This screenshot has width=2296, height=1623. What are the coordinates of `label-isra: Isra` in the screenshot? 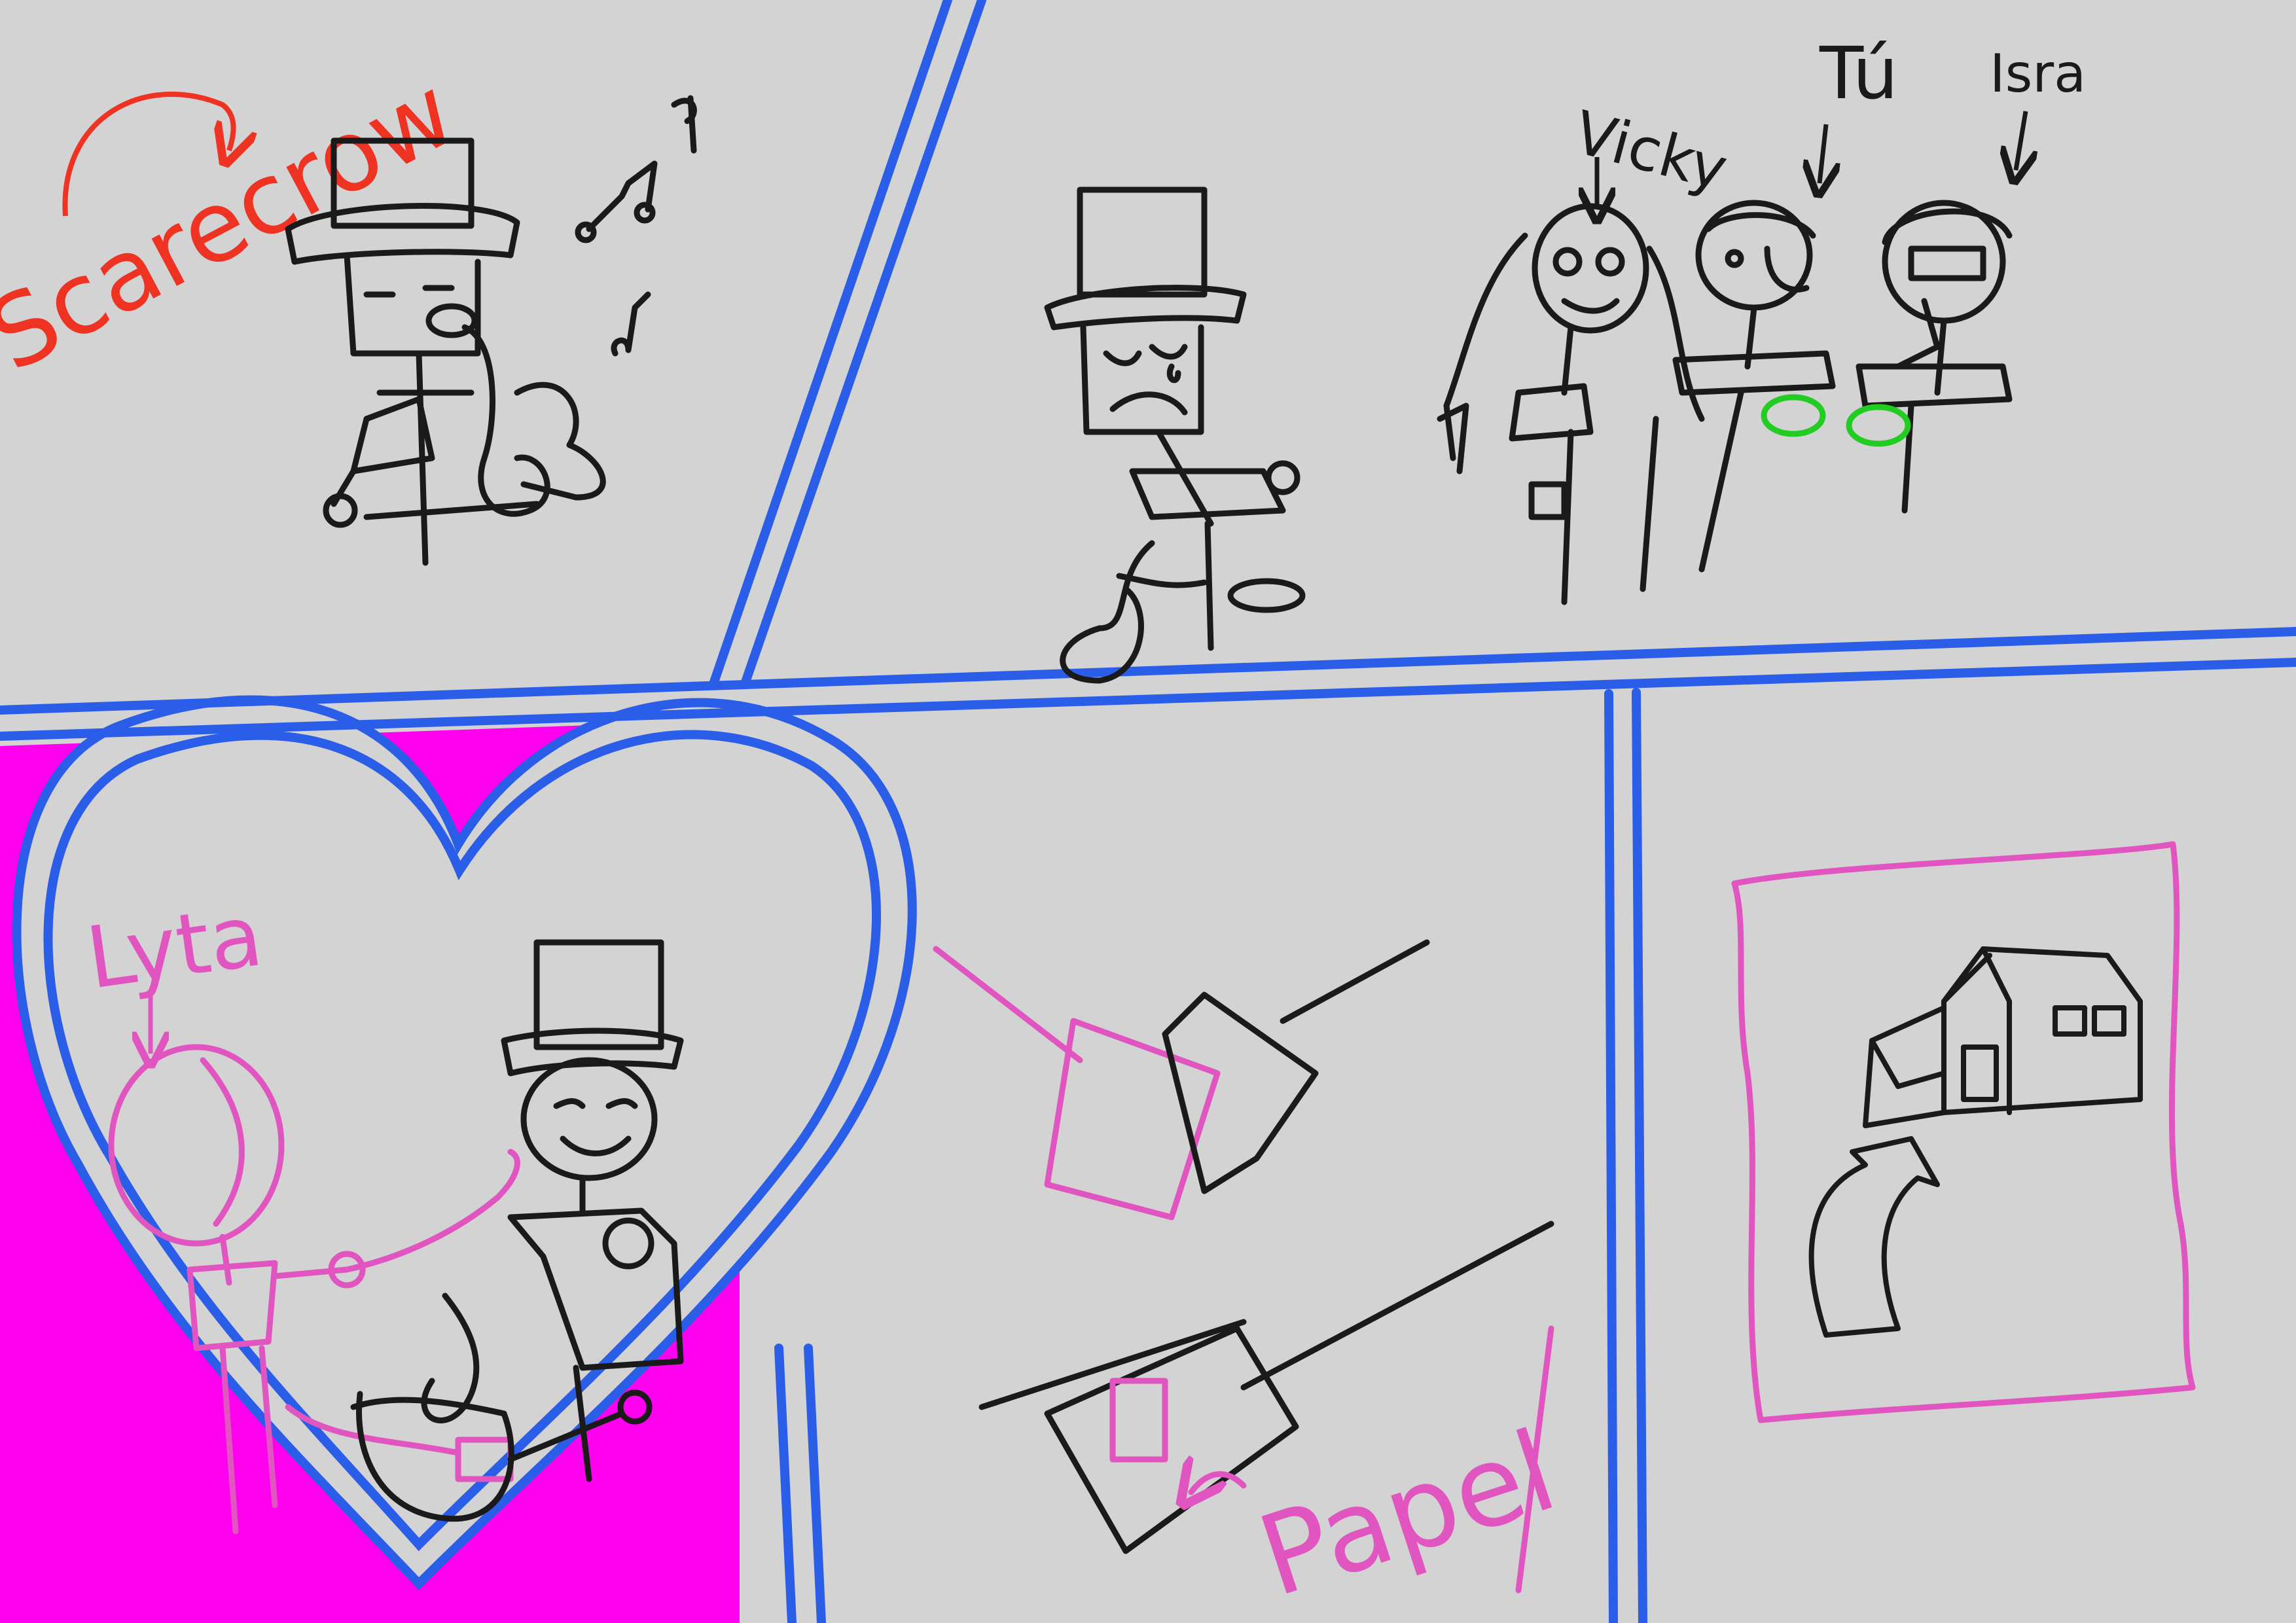 It's located at (2038, 73).